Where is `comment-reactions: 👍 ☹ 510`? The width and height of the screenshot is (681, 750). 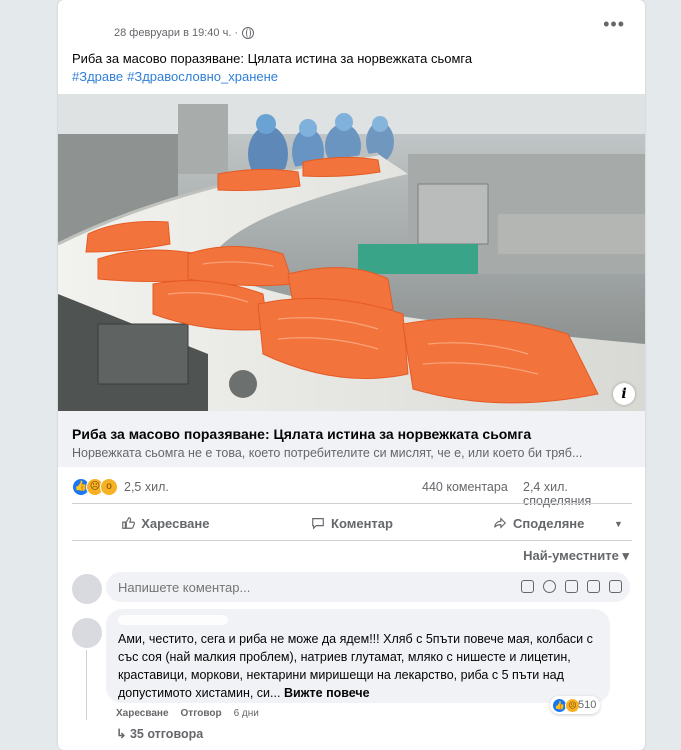 comment-reactions: 👍 ☹ 510 is located at coordinates (575, 705).